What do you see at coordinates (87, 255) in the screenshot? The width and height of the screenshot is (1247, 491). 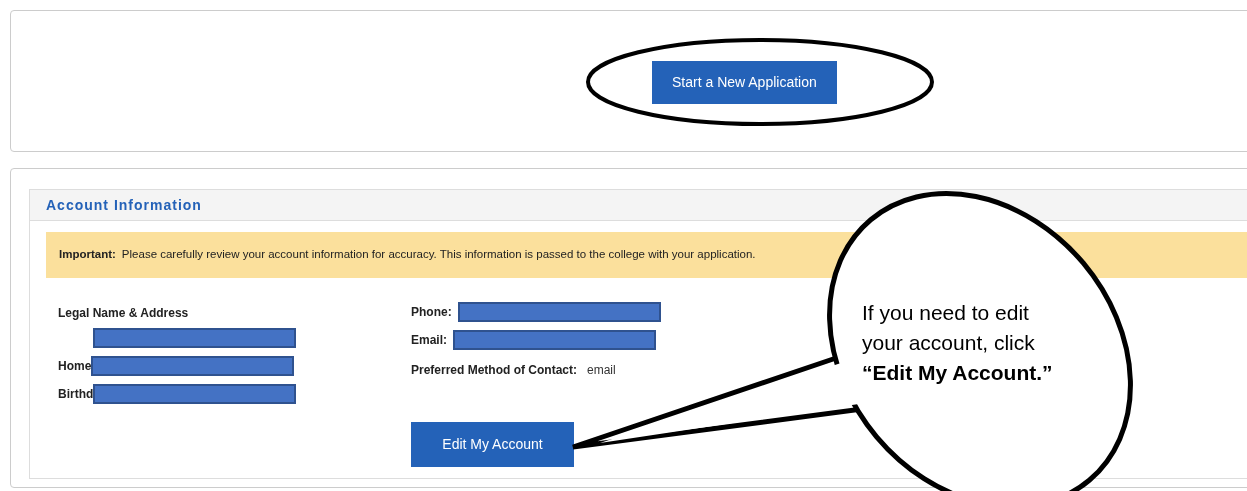 I see `notice-label: Important:` at bounding box center [87, 255].